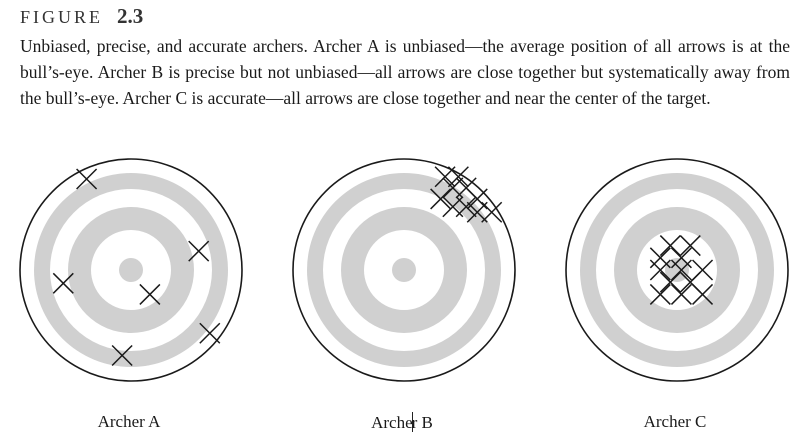  I want to click on label-text: Archer C, so click(675, 421).